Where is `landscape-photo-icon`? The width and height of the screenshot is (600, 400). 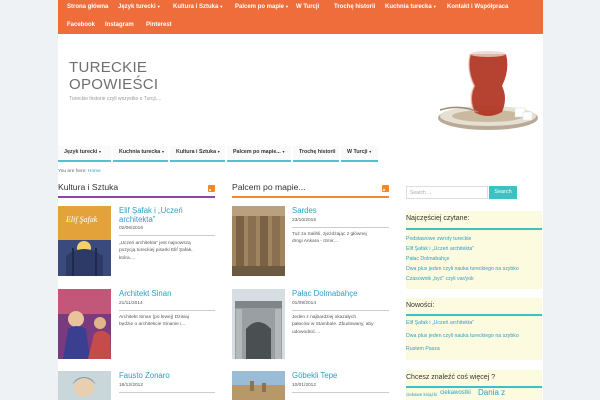
landscape-photo-icon is located at coordinates (258, 385).